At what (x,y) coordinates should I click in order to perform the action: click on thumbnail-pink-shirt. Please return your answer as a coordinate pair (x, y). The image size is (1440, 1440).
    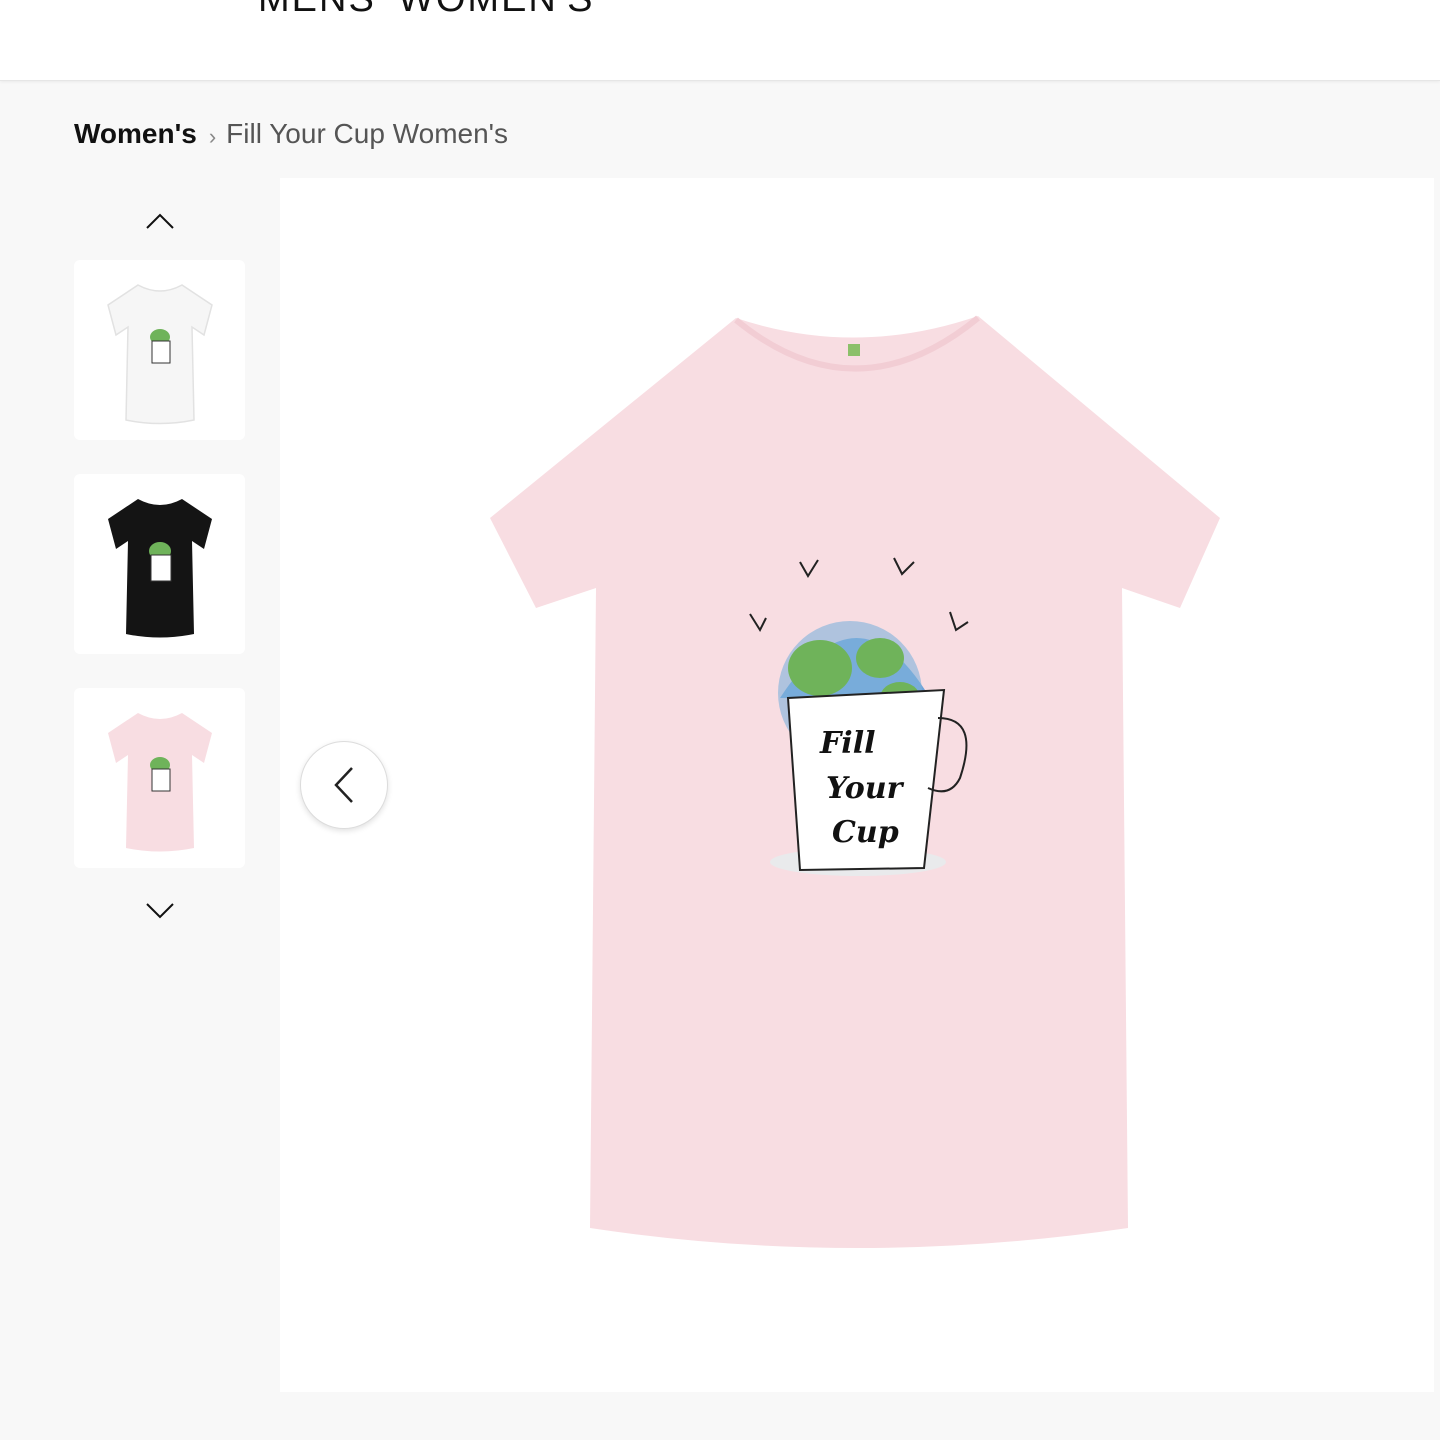
    Looking at the image, I should click on (159, 778).